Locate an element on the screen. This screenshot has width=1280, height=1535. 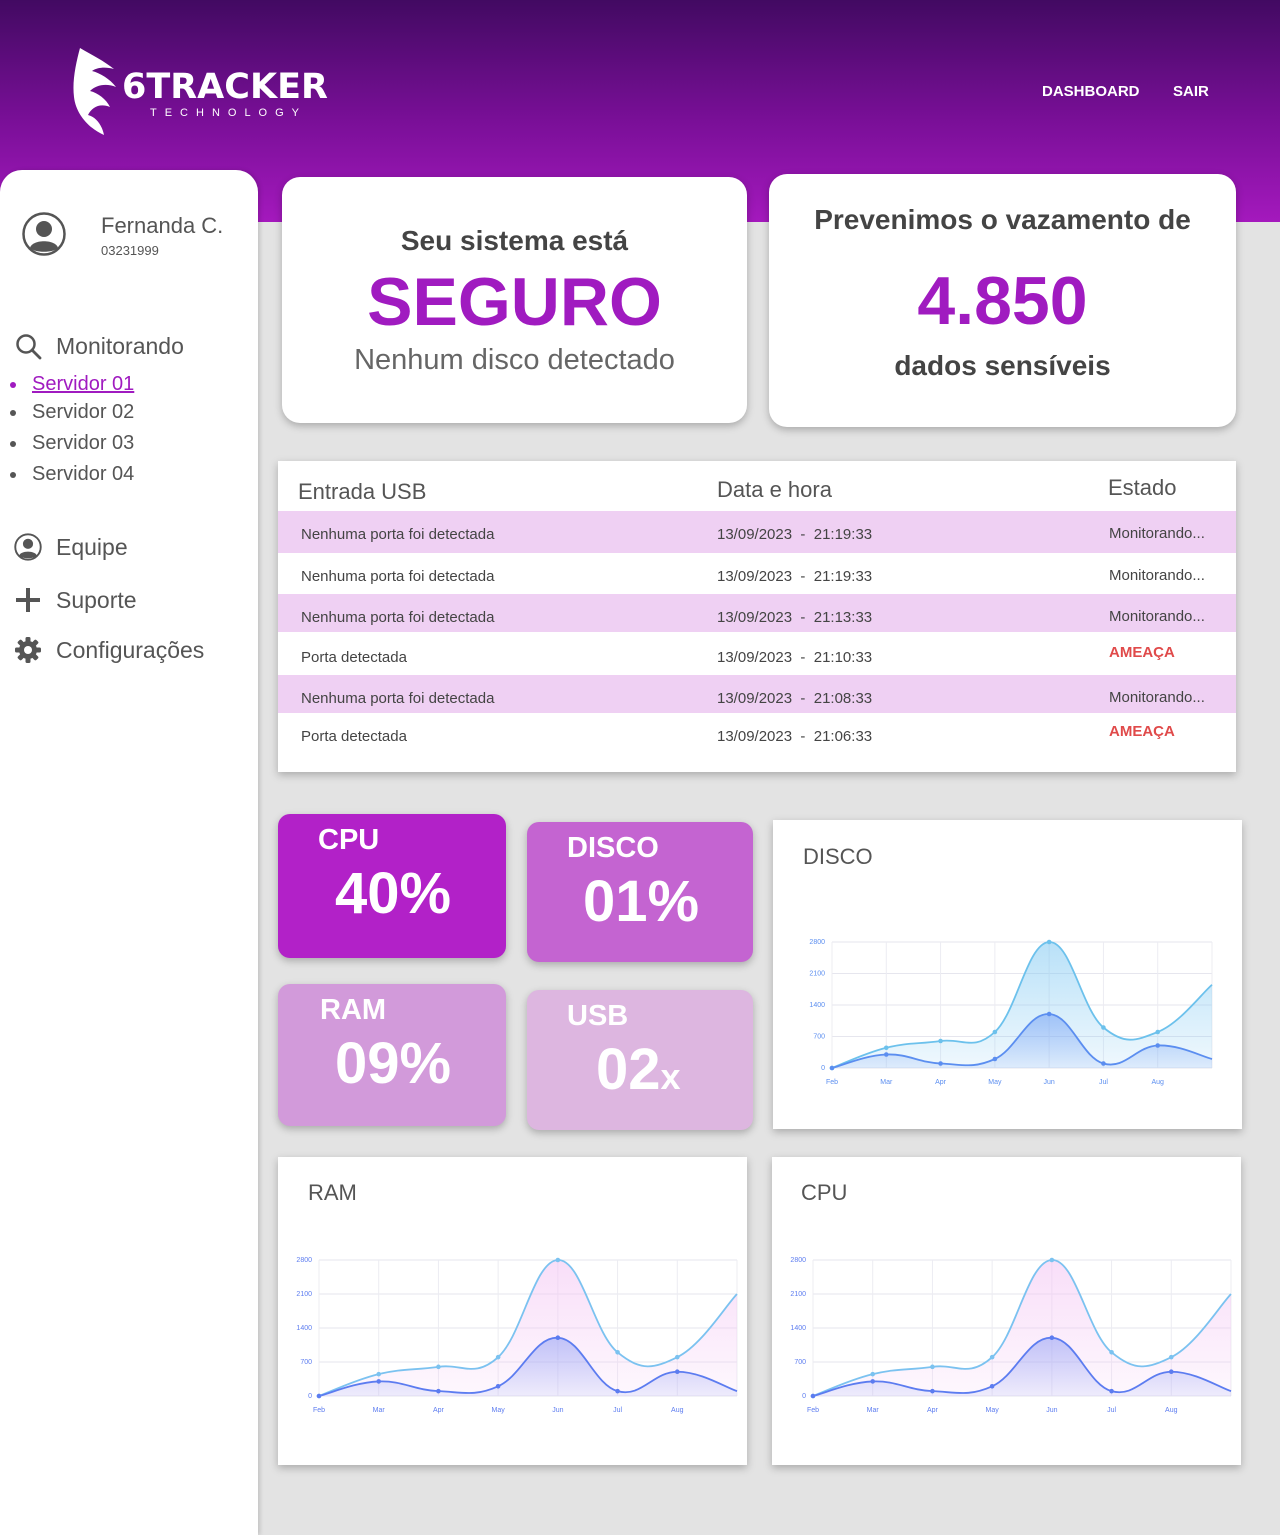
metric-value: 02x is located at coordinates (638, 1069).